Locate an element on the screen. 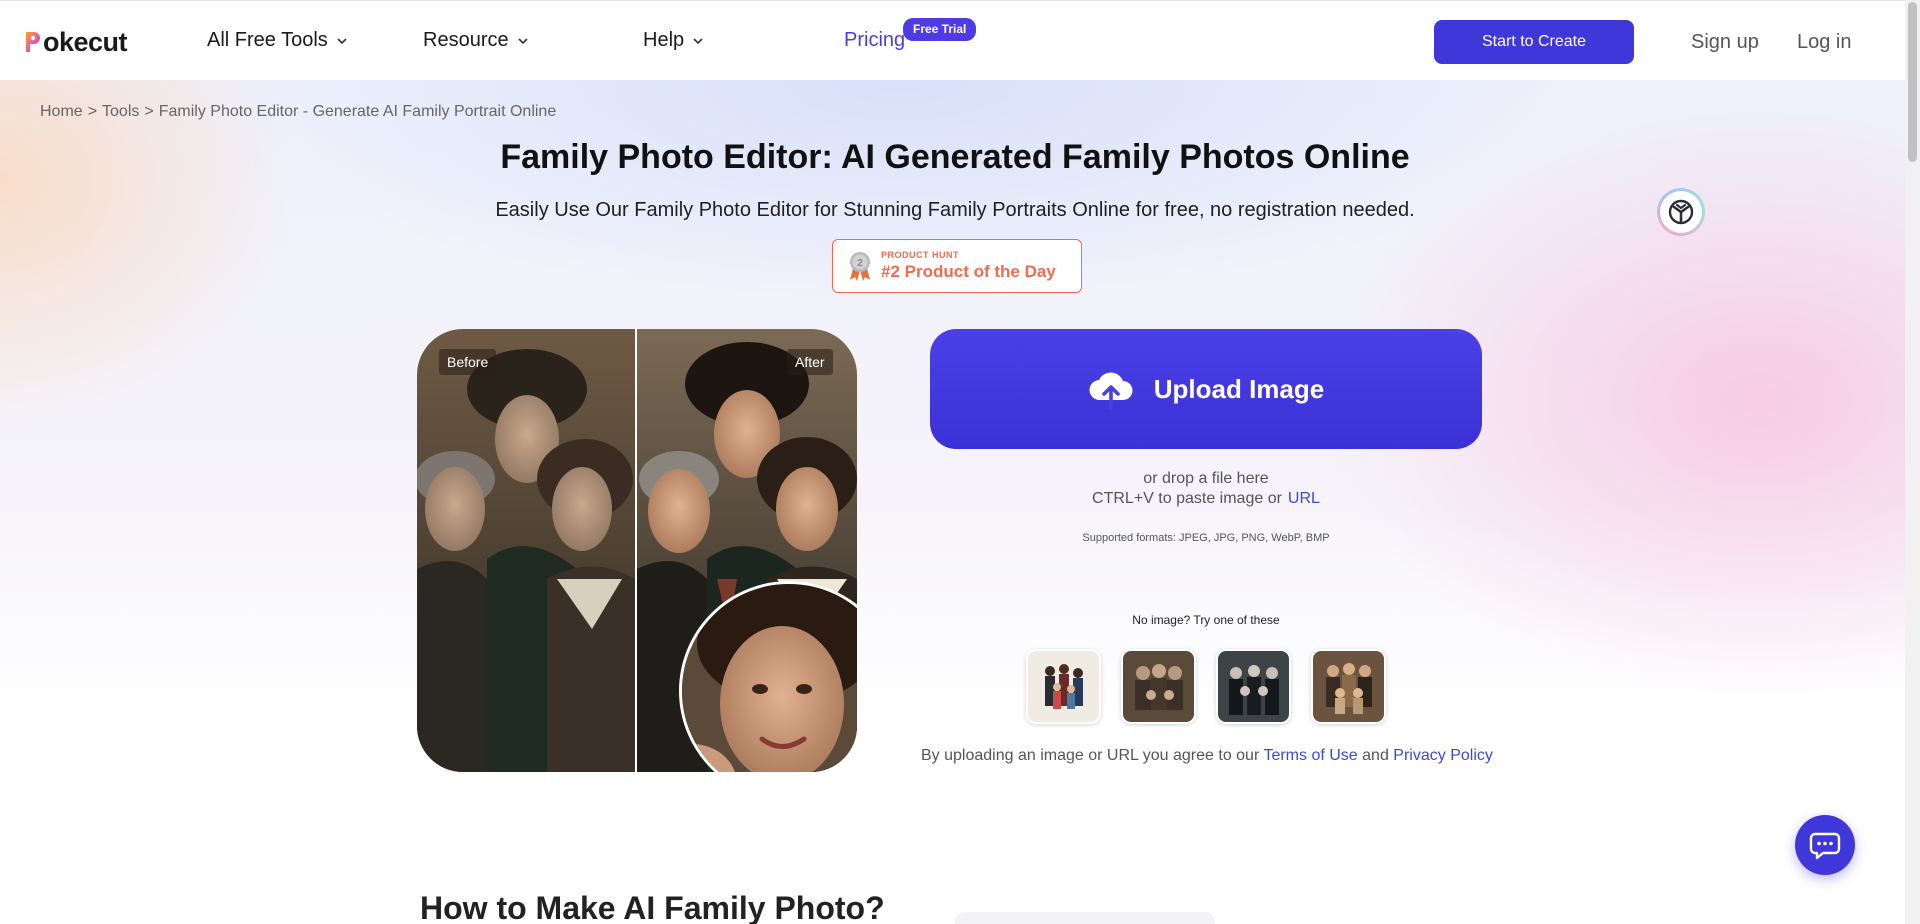  medal-rank: 2 is located at coordinates (860, 263).